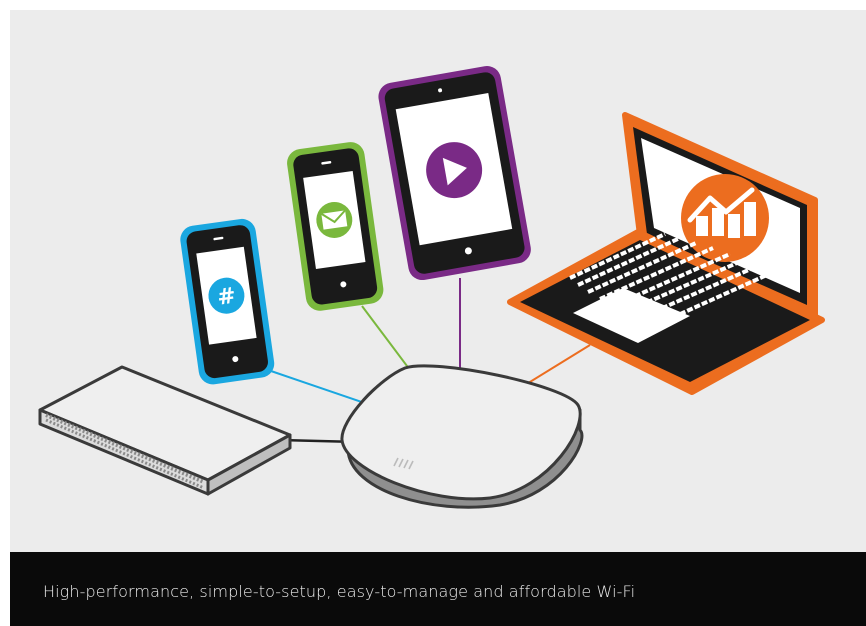  What do you see at coordinates (725, 218) in the screenshot?
I see `chart-icon` at bounding box center [725, 218].